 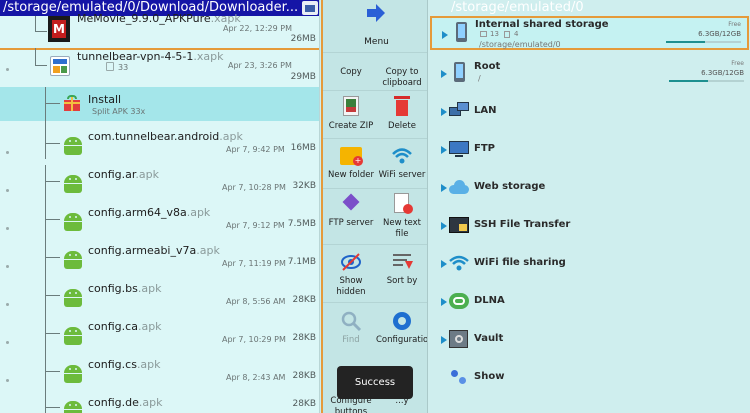 I want to click on lan-item: LAN, so click(x=589, y=112).